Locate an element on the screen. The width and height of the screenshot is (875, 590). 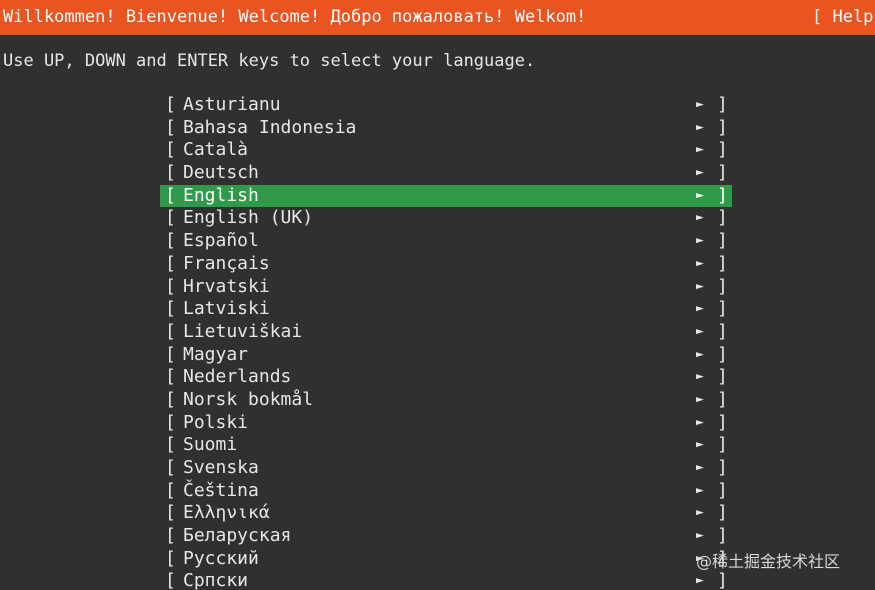
language-label: Latviski is located at coordinates (226, 309).